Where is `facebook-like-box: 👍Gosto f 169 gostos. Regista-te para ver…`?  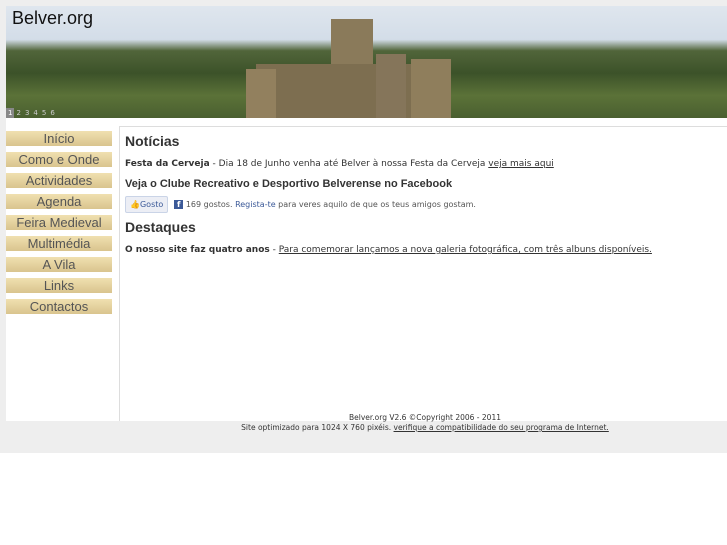
facebook-like-box: 👍Gosto f 169 gostos. Regista-te para ver… is located at coordinates (423, 204).